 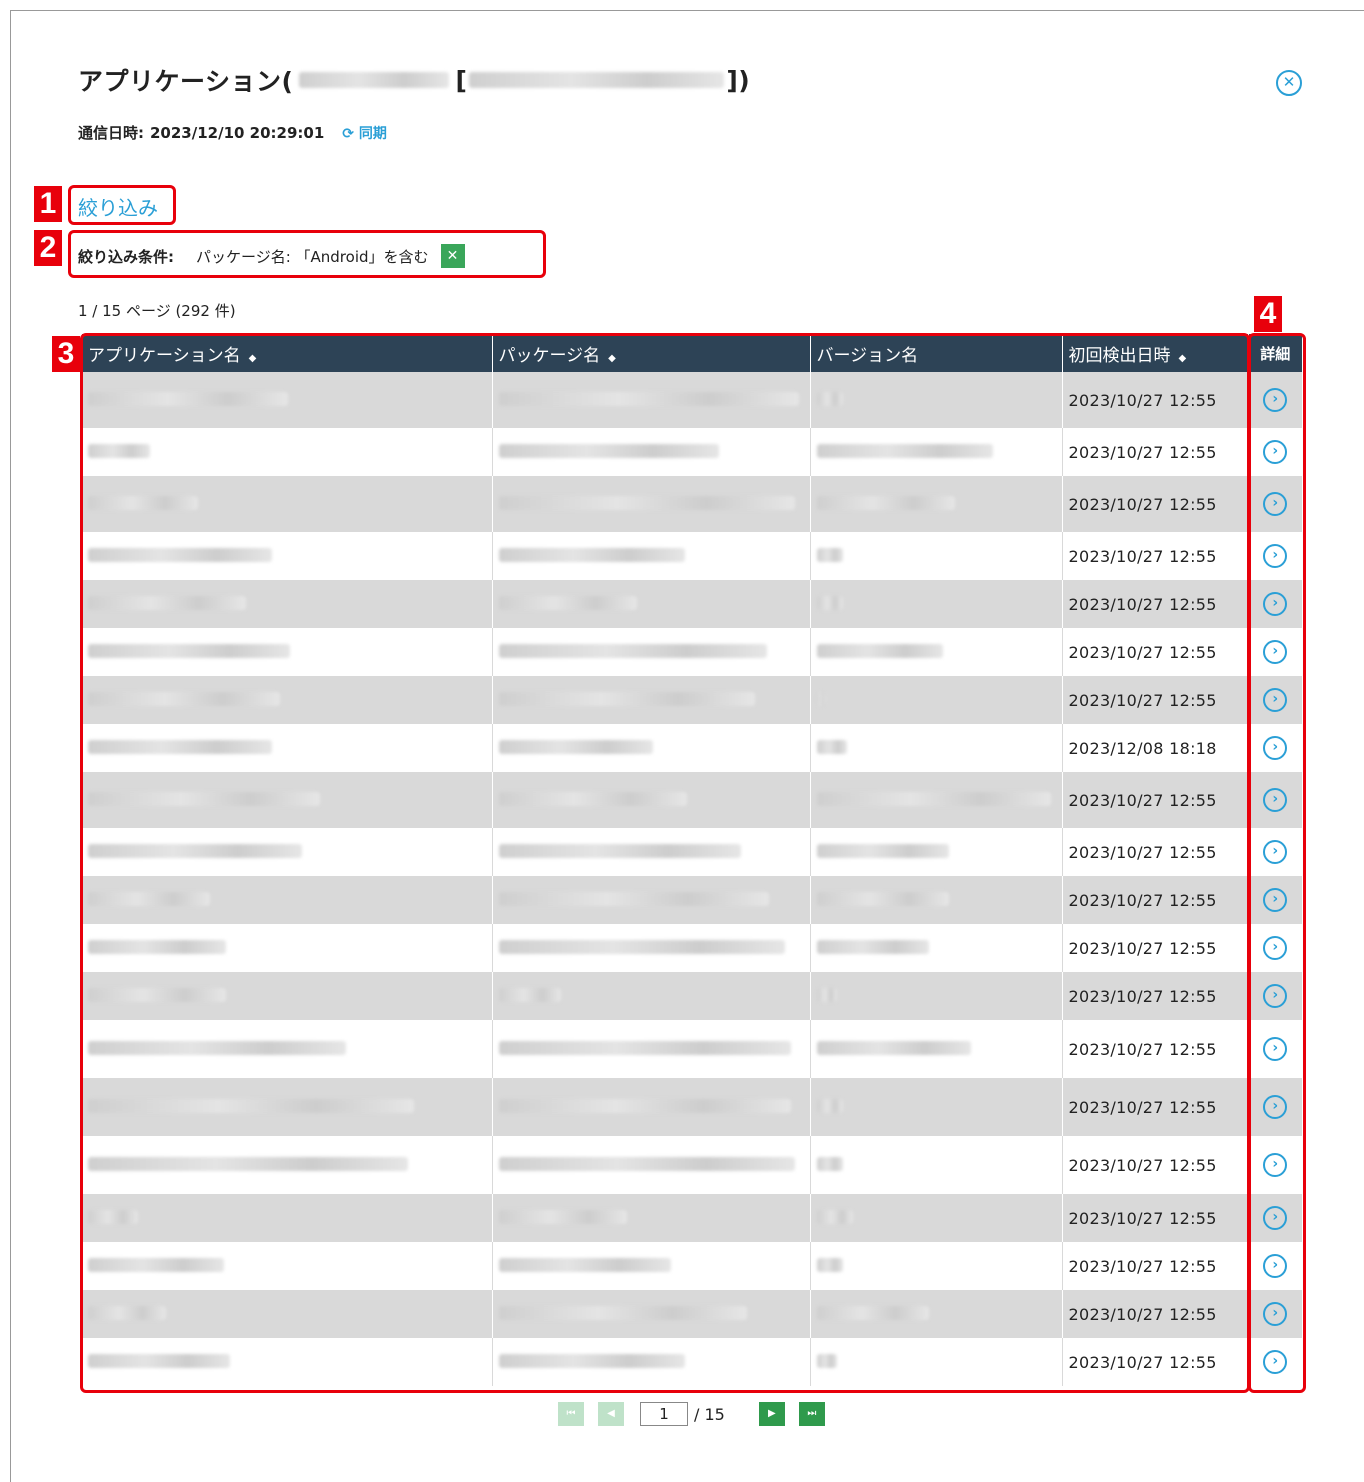 What do you see at coordinates (118, 206) in the screenshot?
I see `filter-link: 絞り込み` at bounding box center [118, 206].